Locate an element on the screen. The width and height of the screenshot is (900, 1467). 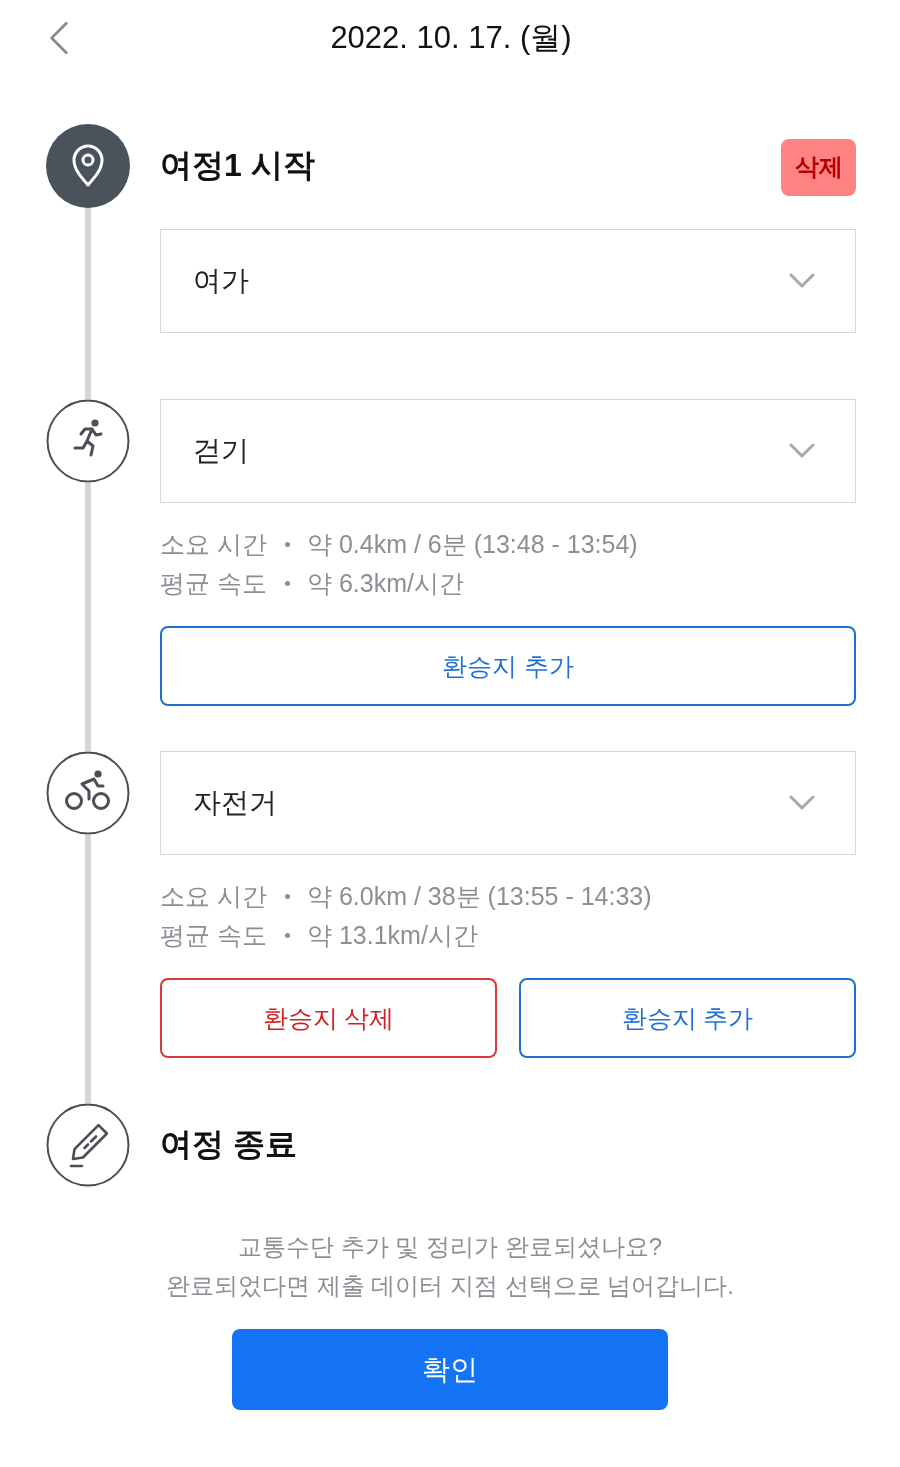
detail-value: 약 6.3km/시간 is located at coordinates (385, 583).